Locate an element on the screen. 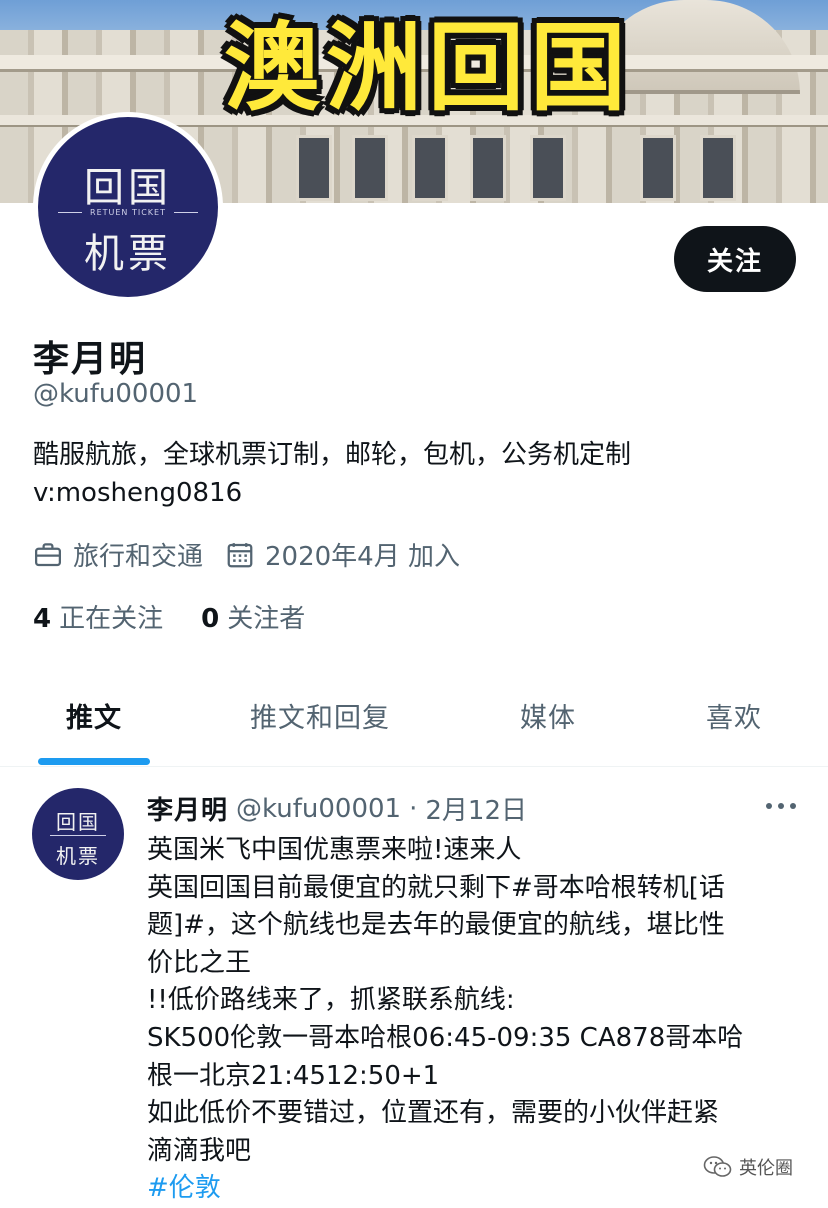  avatar-logo-rule is located at coordinates (186, 212).